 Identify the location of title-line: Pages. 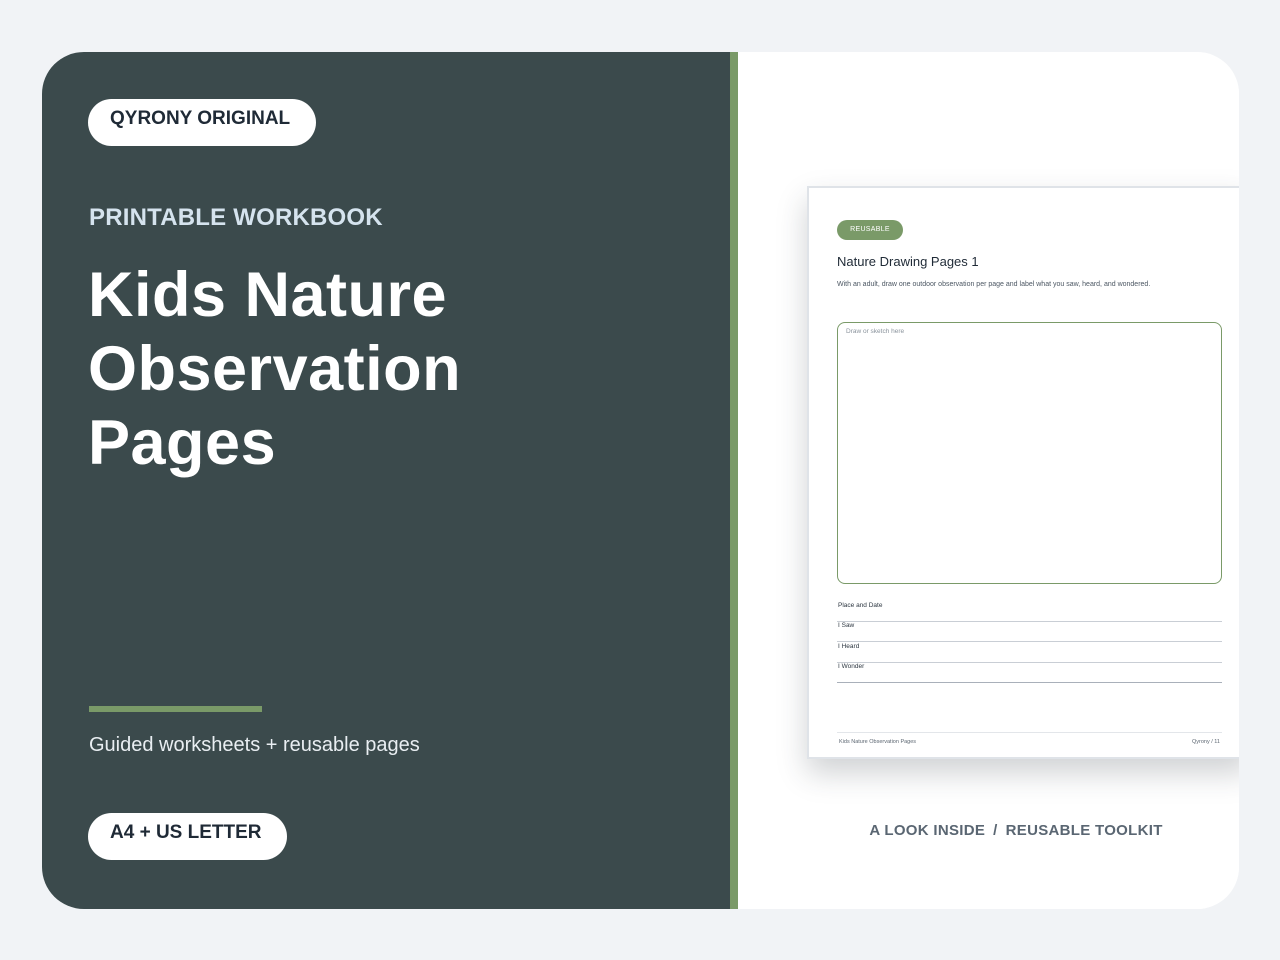
(182, 443).